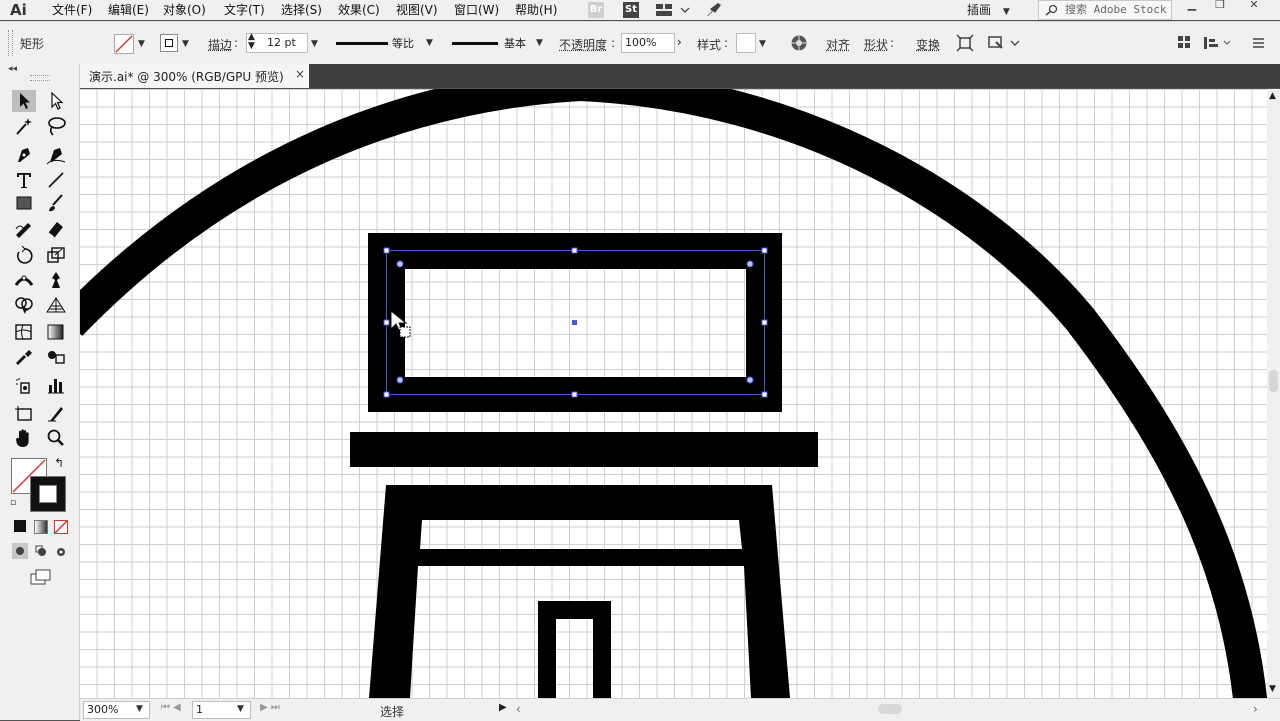 This screenshot has width=1280, height=721. Describe the element at coordinates (24, 385) in the screenshot. I see `symbol-sprayer-tool` at that location.